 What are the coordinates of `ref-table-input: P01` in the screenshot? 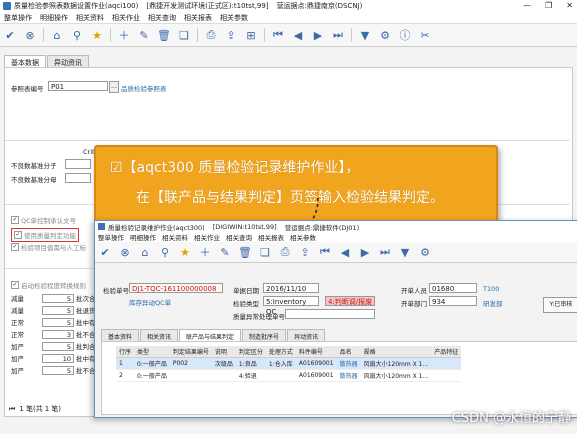 It's located at (78, 86).